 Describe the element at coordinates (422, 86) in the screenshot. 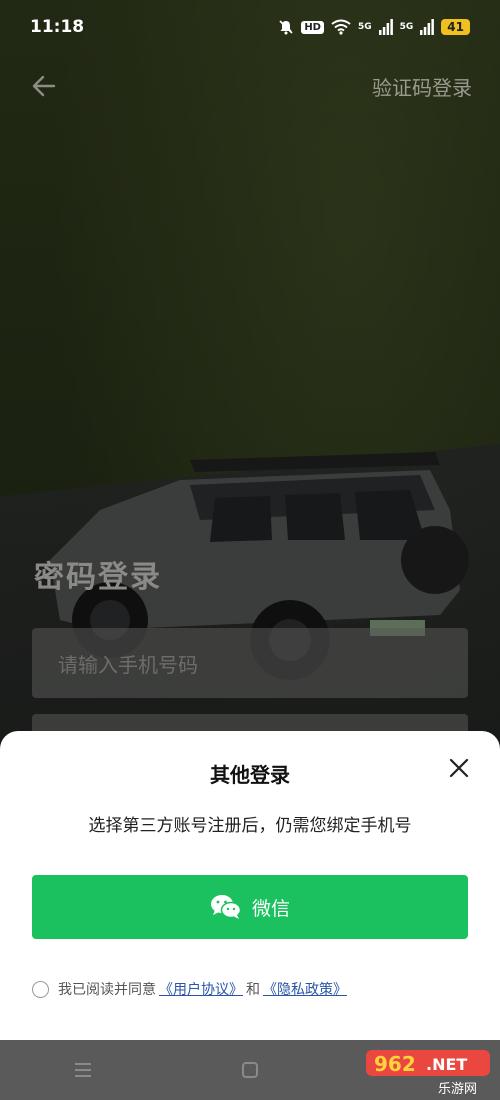

I see `sms-code-login-link: 验证码登录` at that location.